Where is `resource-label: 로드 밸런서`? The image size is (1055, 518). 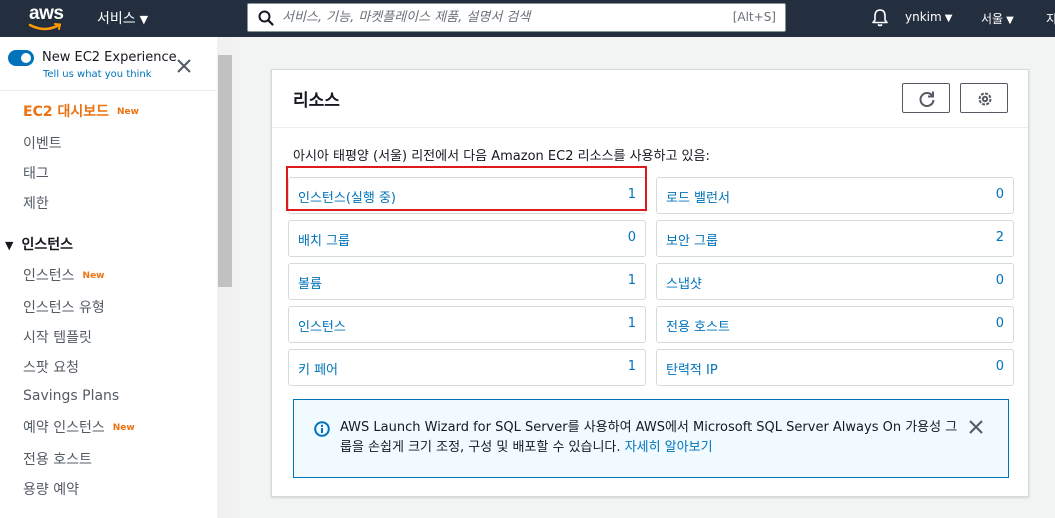 resource-label: 로드 밸런서 is located at coordinates (698, 198).